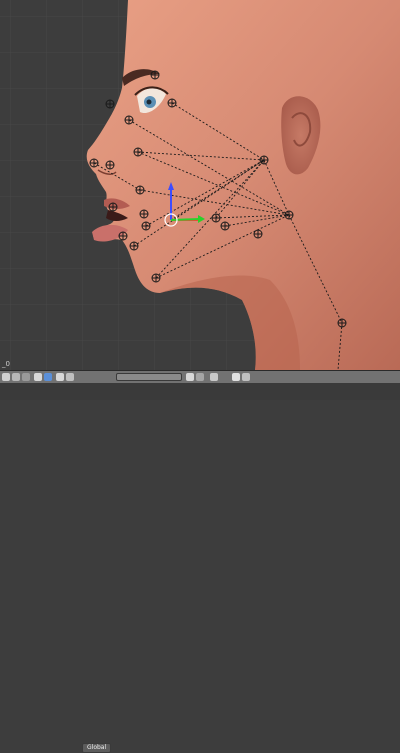  Describe the element at coordinates (38, 377) in the screenshot. I see `shading-icon` at that location.